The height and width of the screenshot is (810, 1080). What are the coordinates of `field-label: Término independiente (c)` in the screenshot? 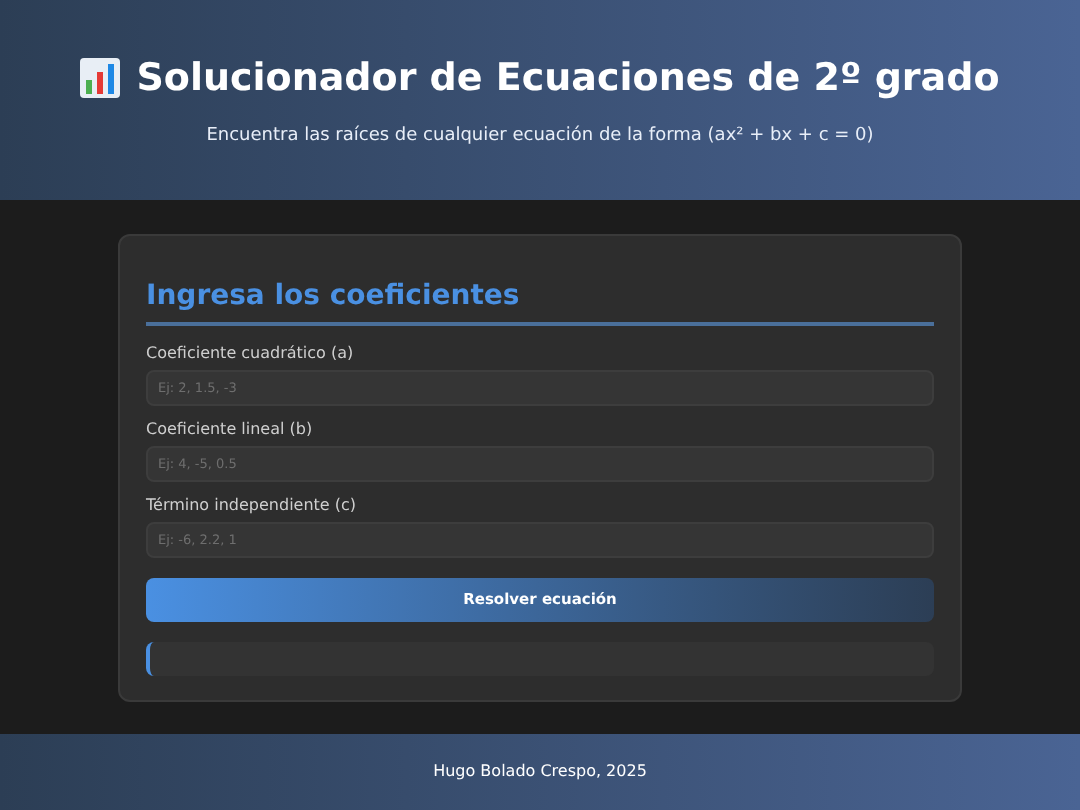 It's located at (252, 505).